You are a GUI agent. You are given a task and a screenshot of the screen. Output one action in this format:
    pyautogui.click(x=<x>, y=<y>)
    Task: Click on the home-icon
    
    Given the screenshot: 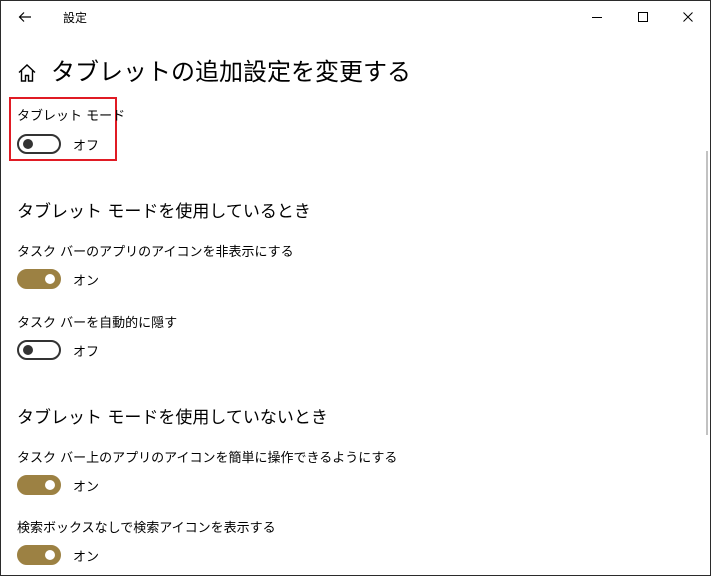 What is the action you would take?
    pyautogui.click(x=27, y=73)
    